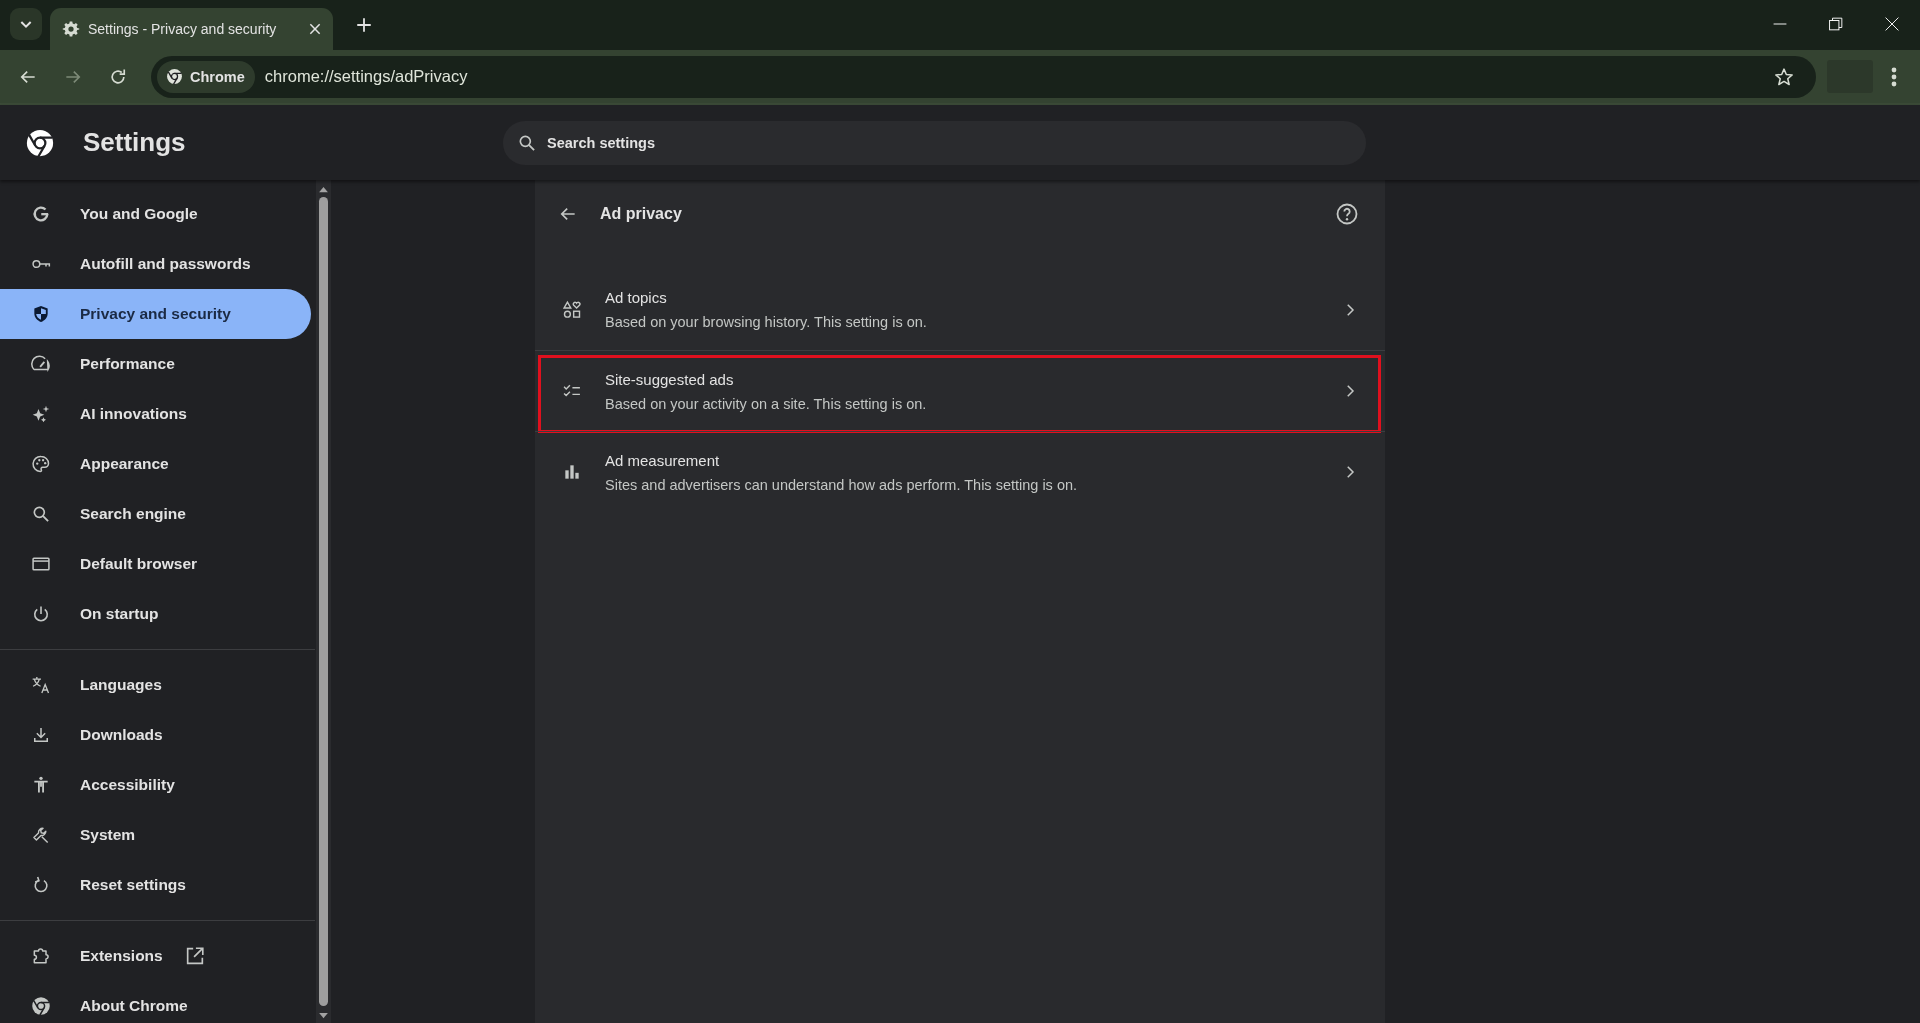  Describe the element at coordinates (155, 314) in the screenshot. I see `sidebar-item: Privacy and security` at that location.